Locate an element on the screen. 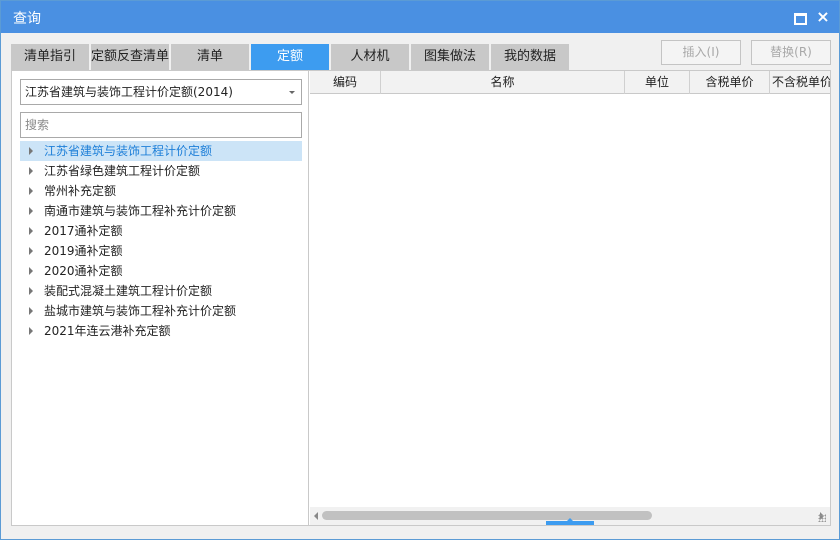 This screenshot has height=540, width=840. tree-item: 2020通补定额 is located at coordinates (161, 271).